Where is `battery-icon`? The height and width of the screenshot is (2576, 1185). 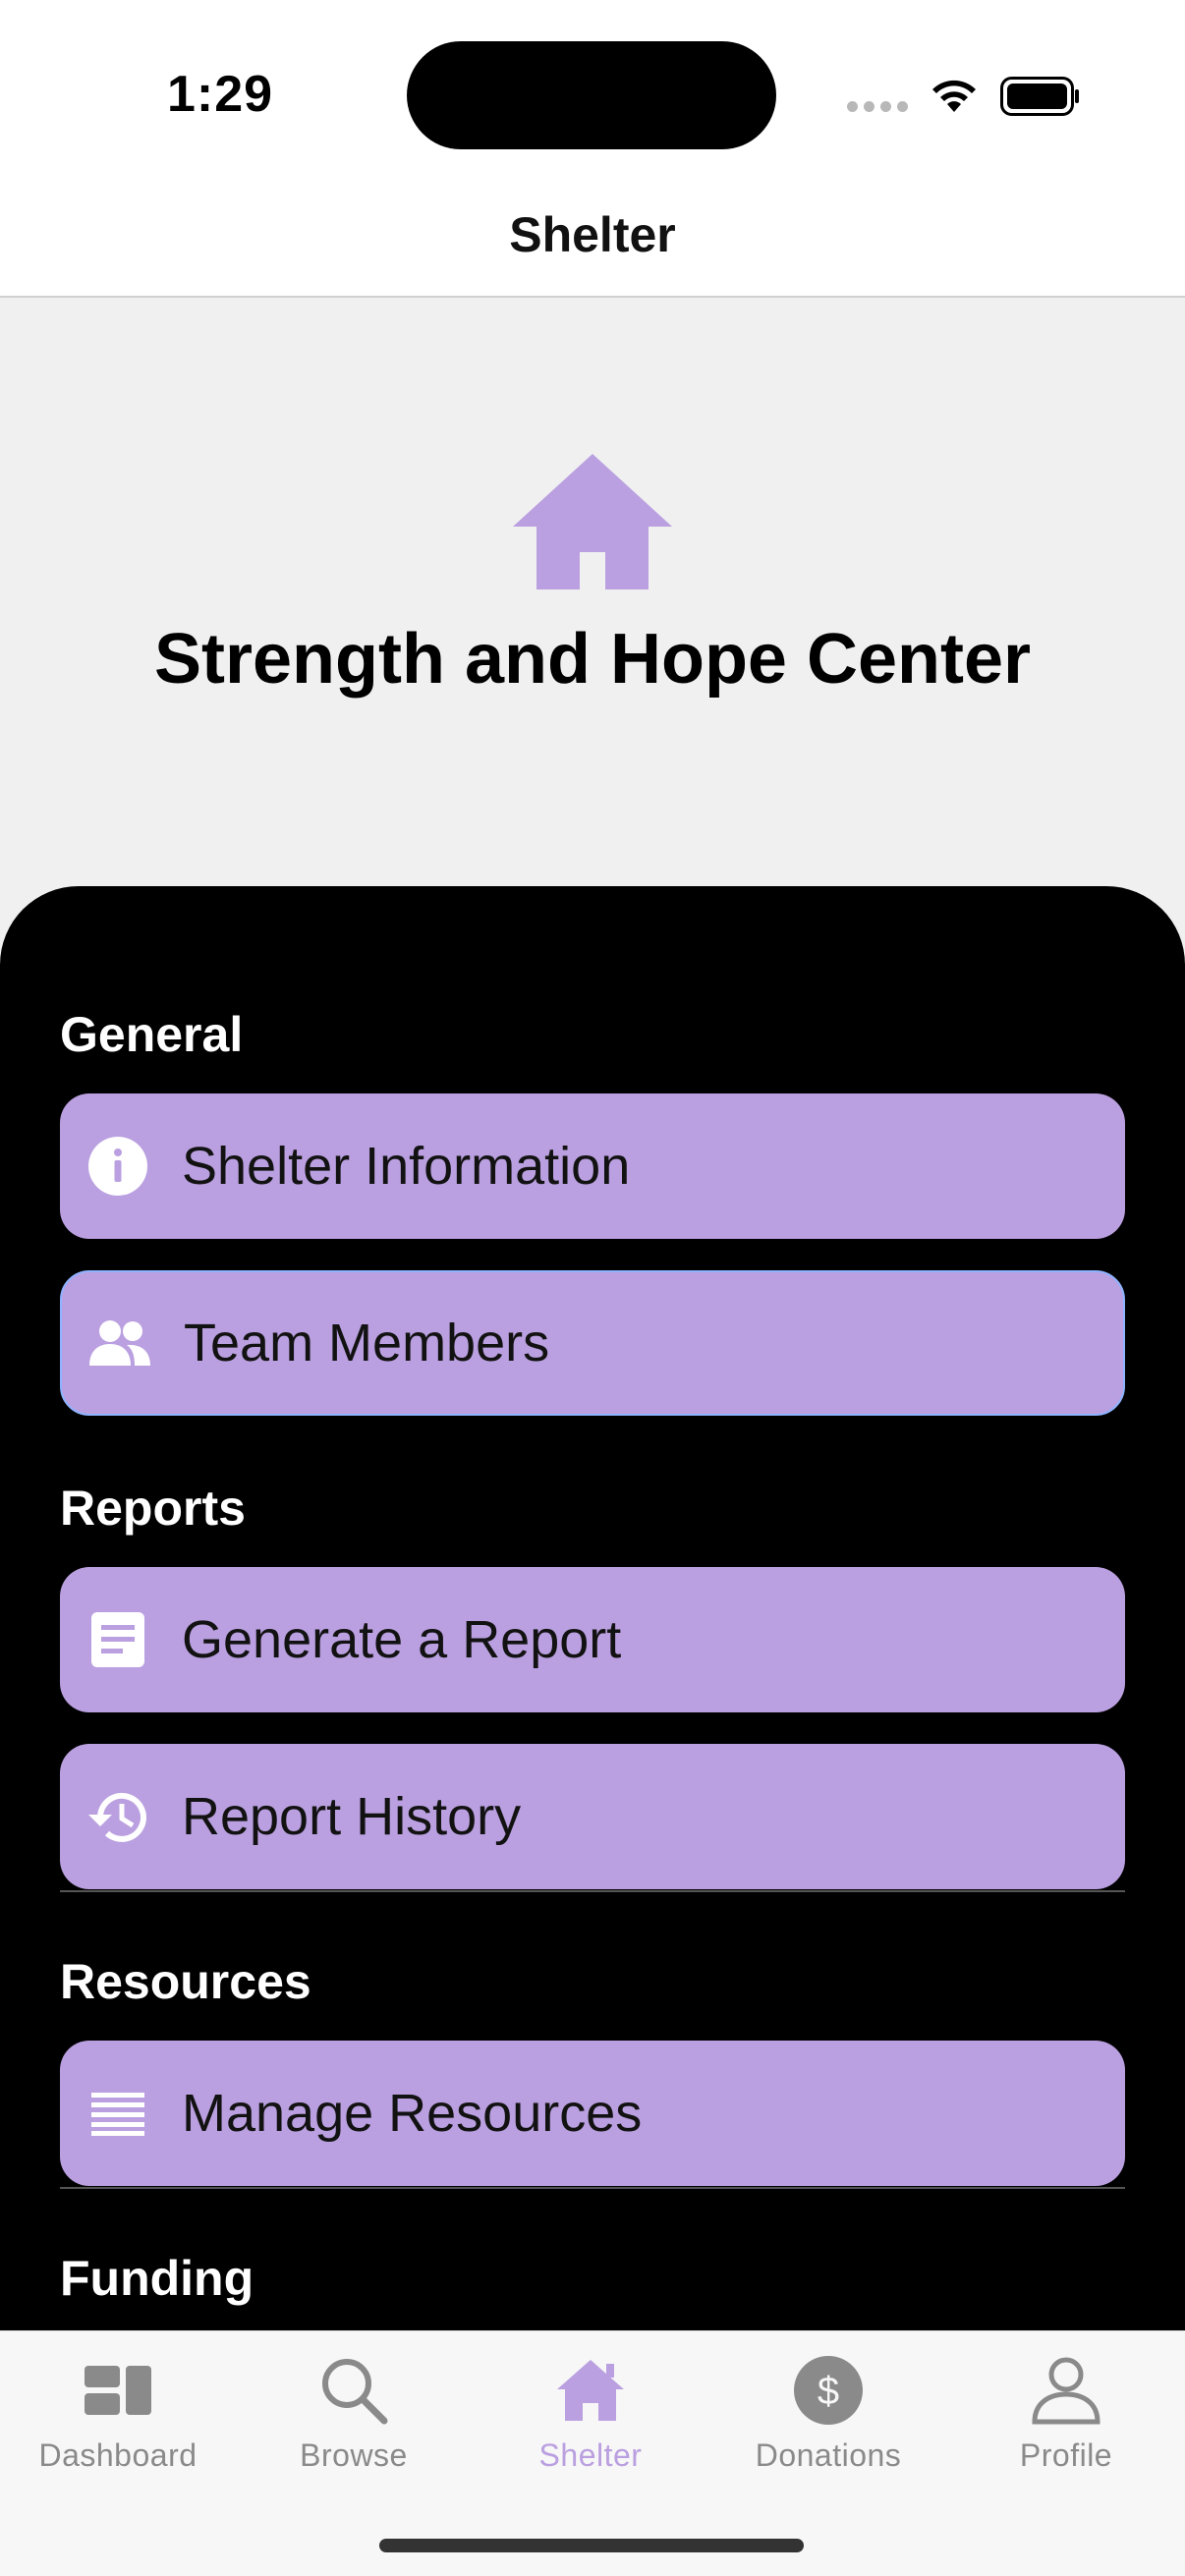 battery-icon is located at coordinates (1040, 96).